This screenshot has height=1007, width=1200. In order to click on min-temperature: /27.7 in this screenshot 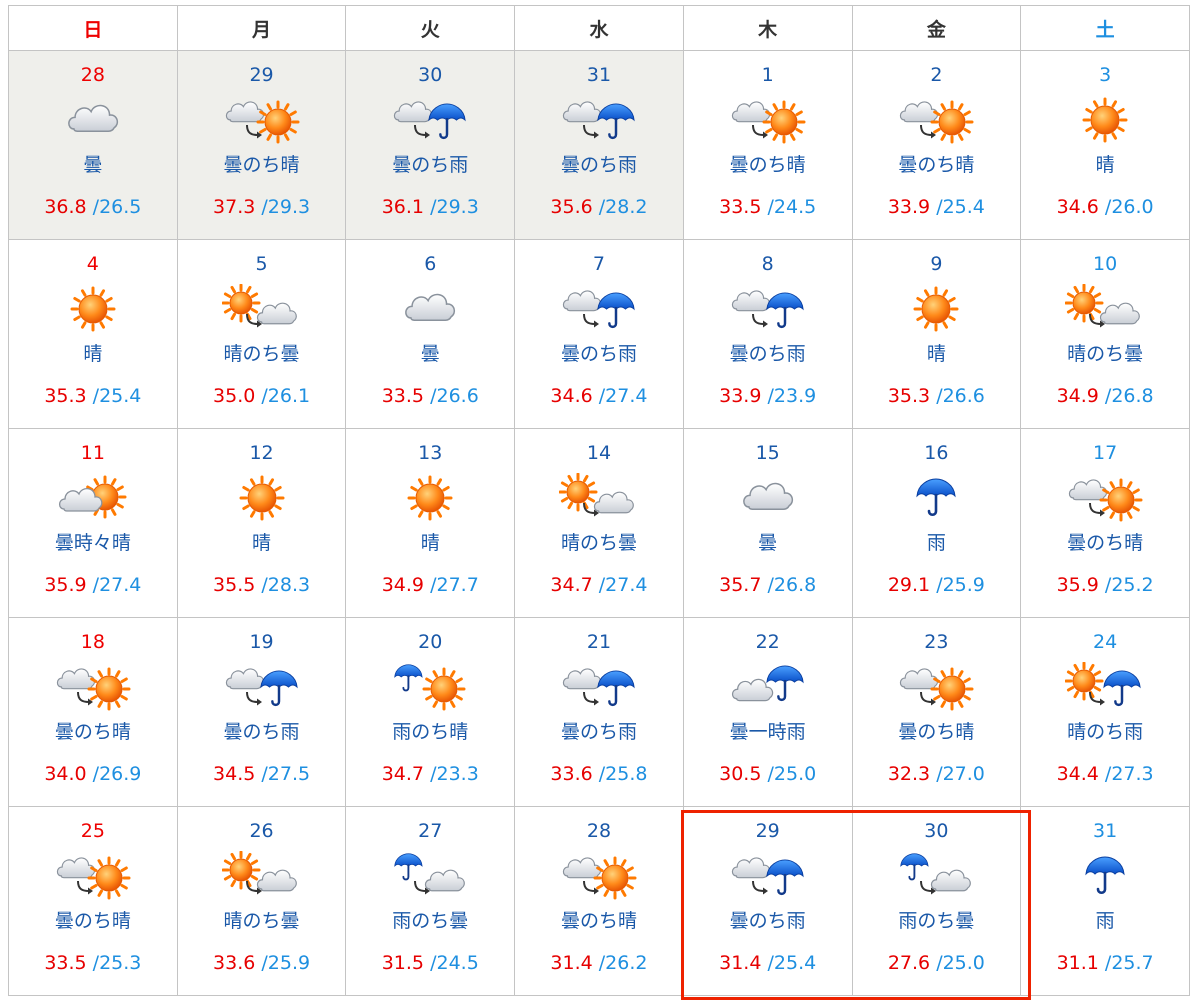, I will do `click(454, 585)`.